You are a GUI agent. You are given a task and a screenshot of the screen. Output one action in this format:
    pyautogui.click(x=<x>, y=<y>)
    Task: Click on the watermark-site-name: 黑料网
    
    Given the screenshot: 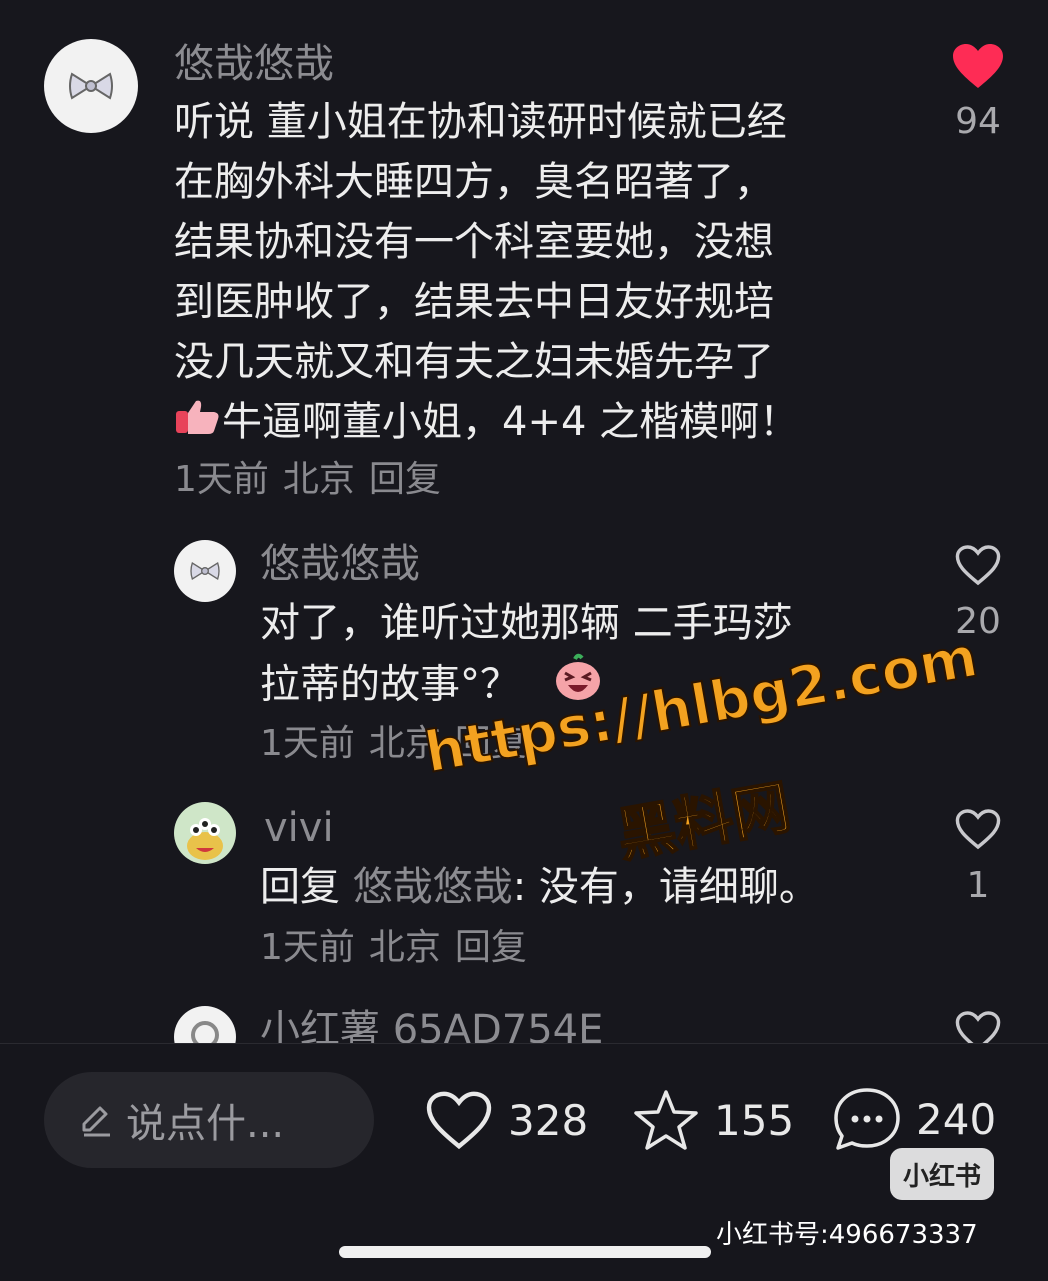 What is the action you would take?
    pyautogui.click(x=703, y=821)
    